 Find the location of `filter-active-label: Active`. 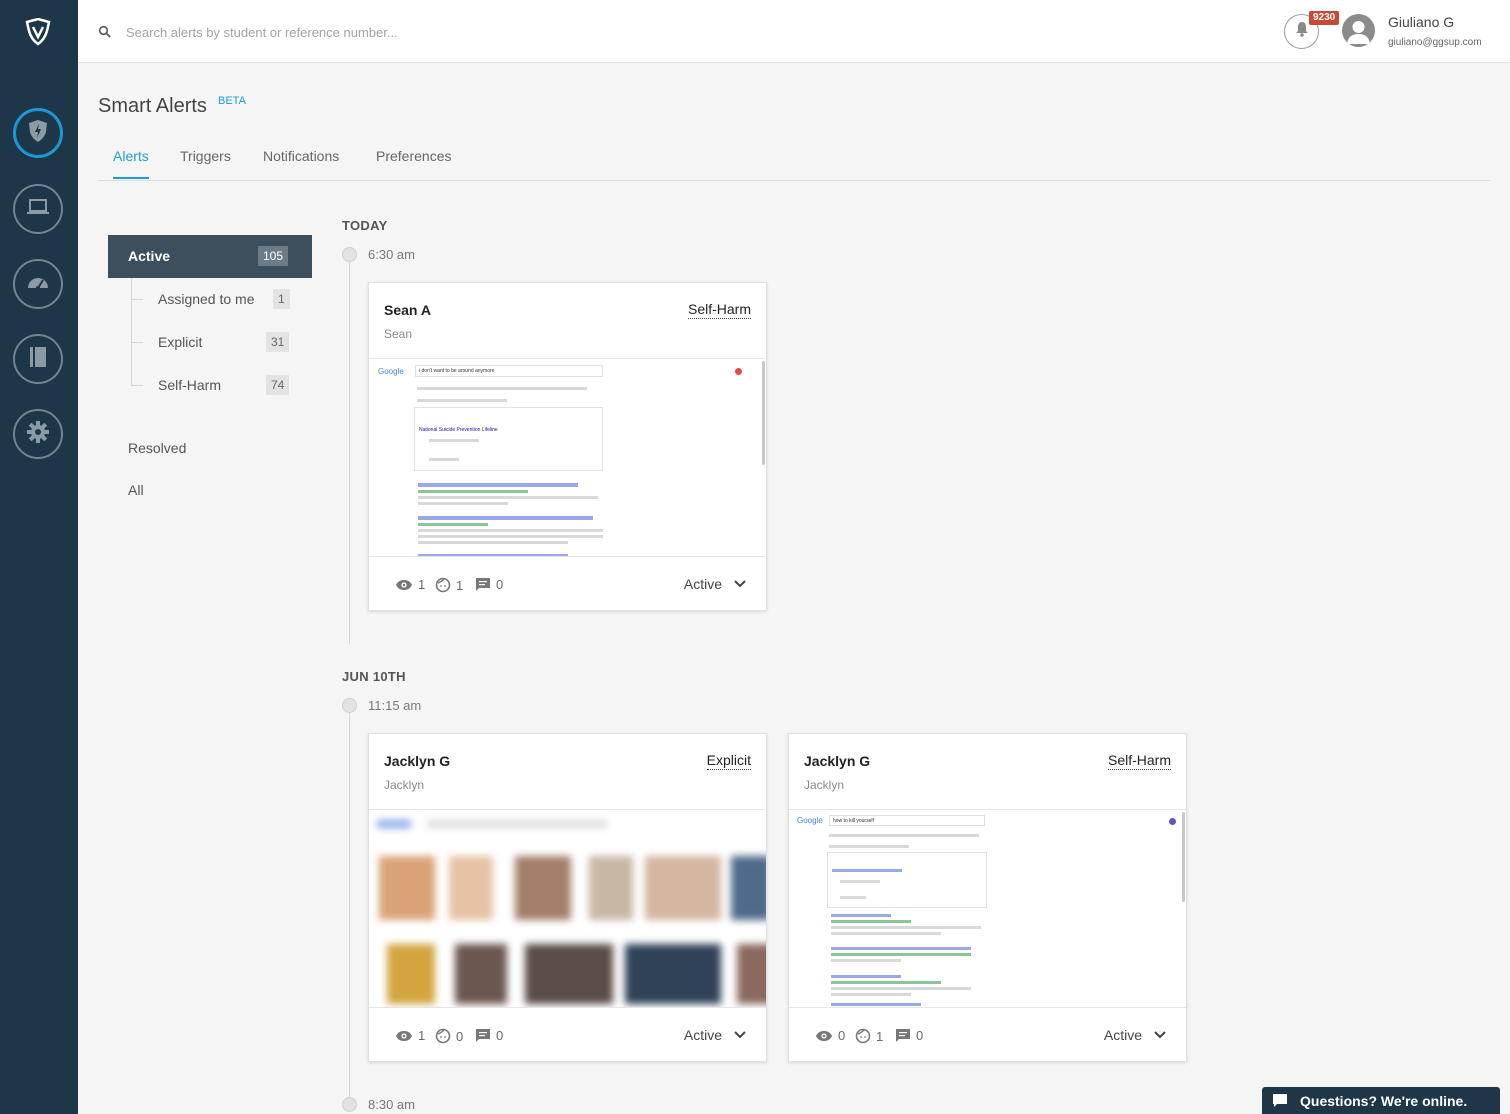

filter-active-label: Active is located at coordinates (149, 256).